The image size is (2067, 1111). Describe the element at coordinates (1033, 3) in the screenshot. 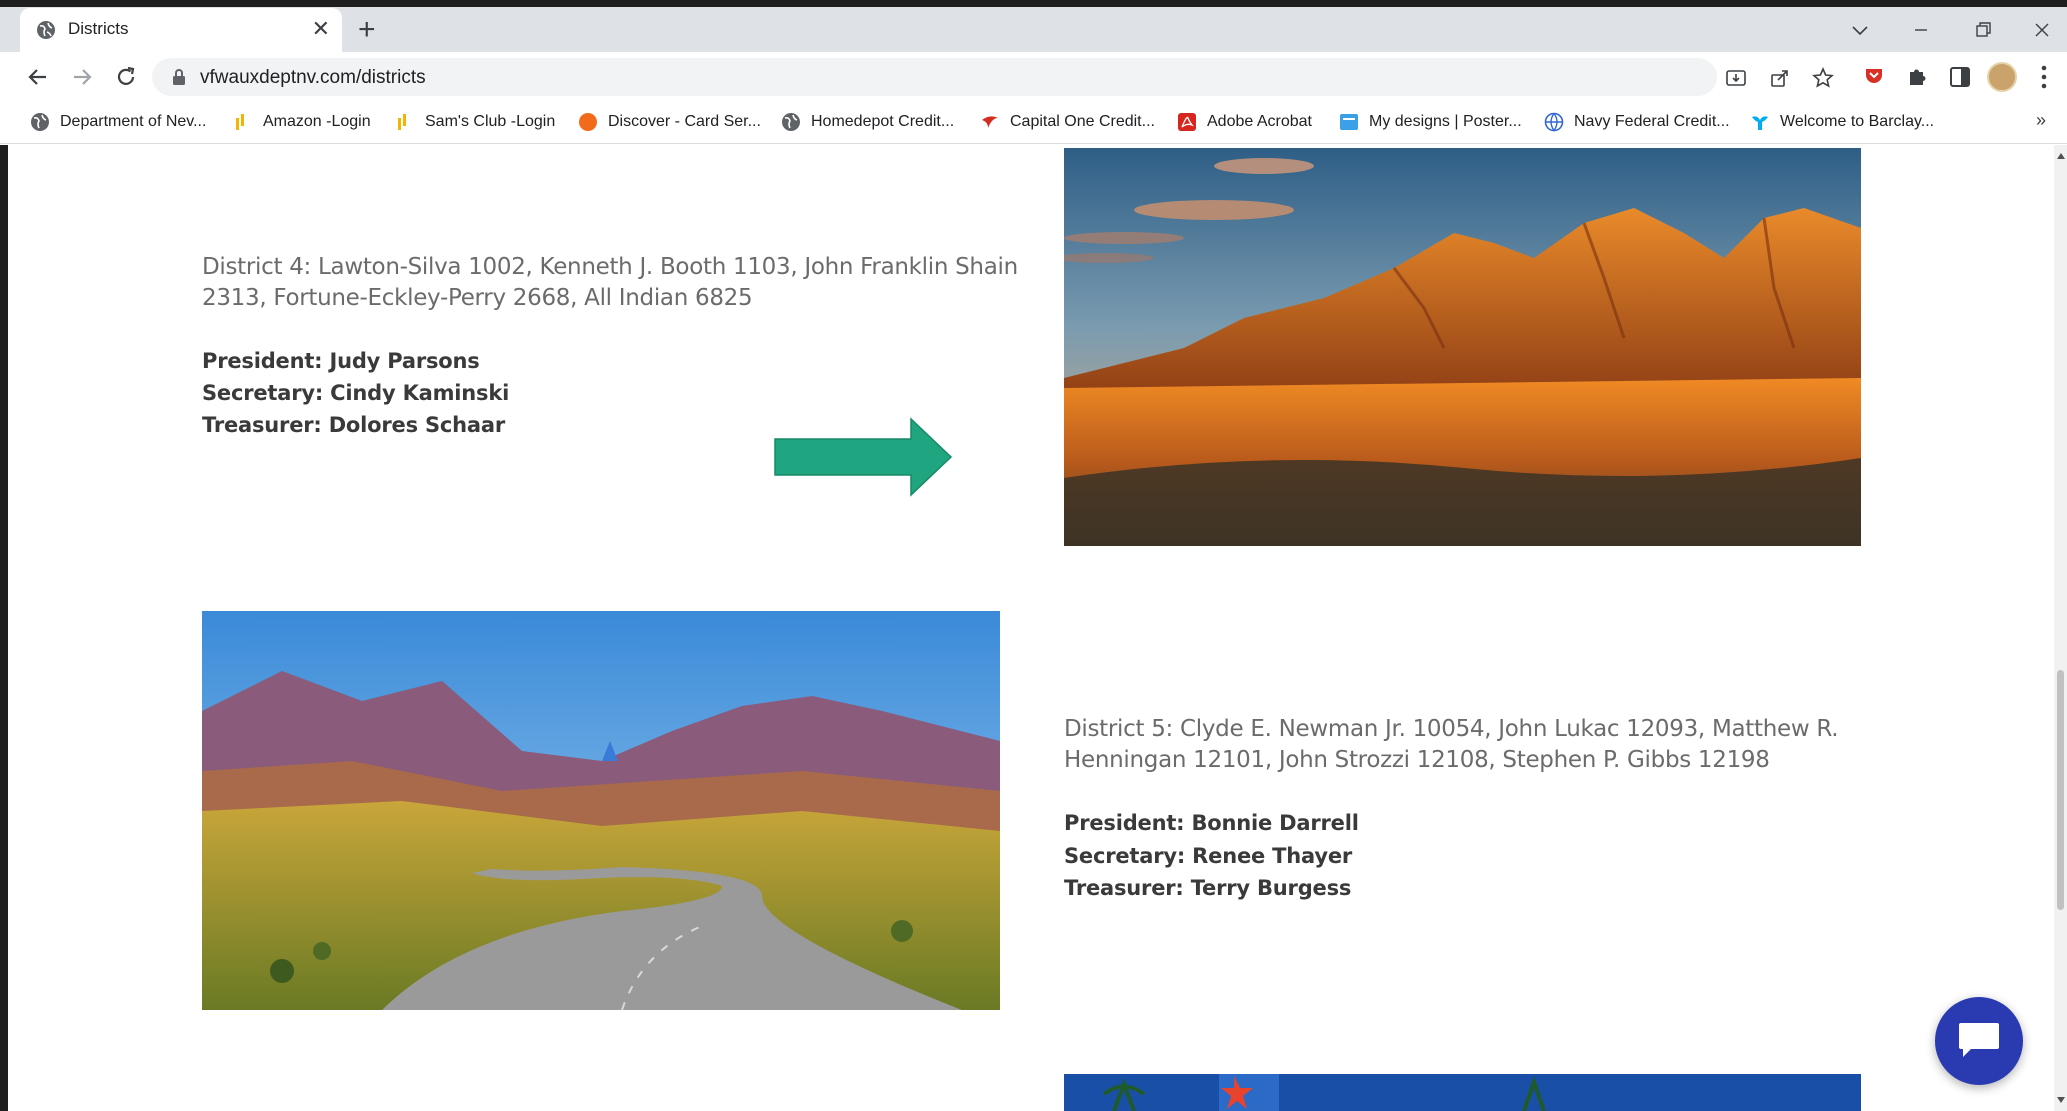

I see `window-top-edge` at that location.